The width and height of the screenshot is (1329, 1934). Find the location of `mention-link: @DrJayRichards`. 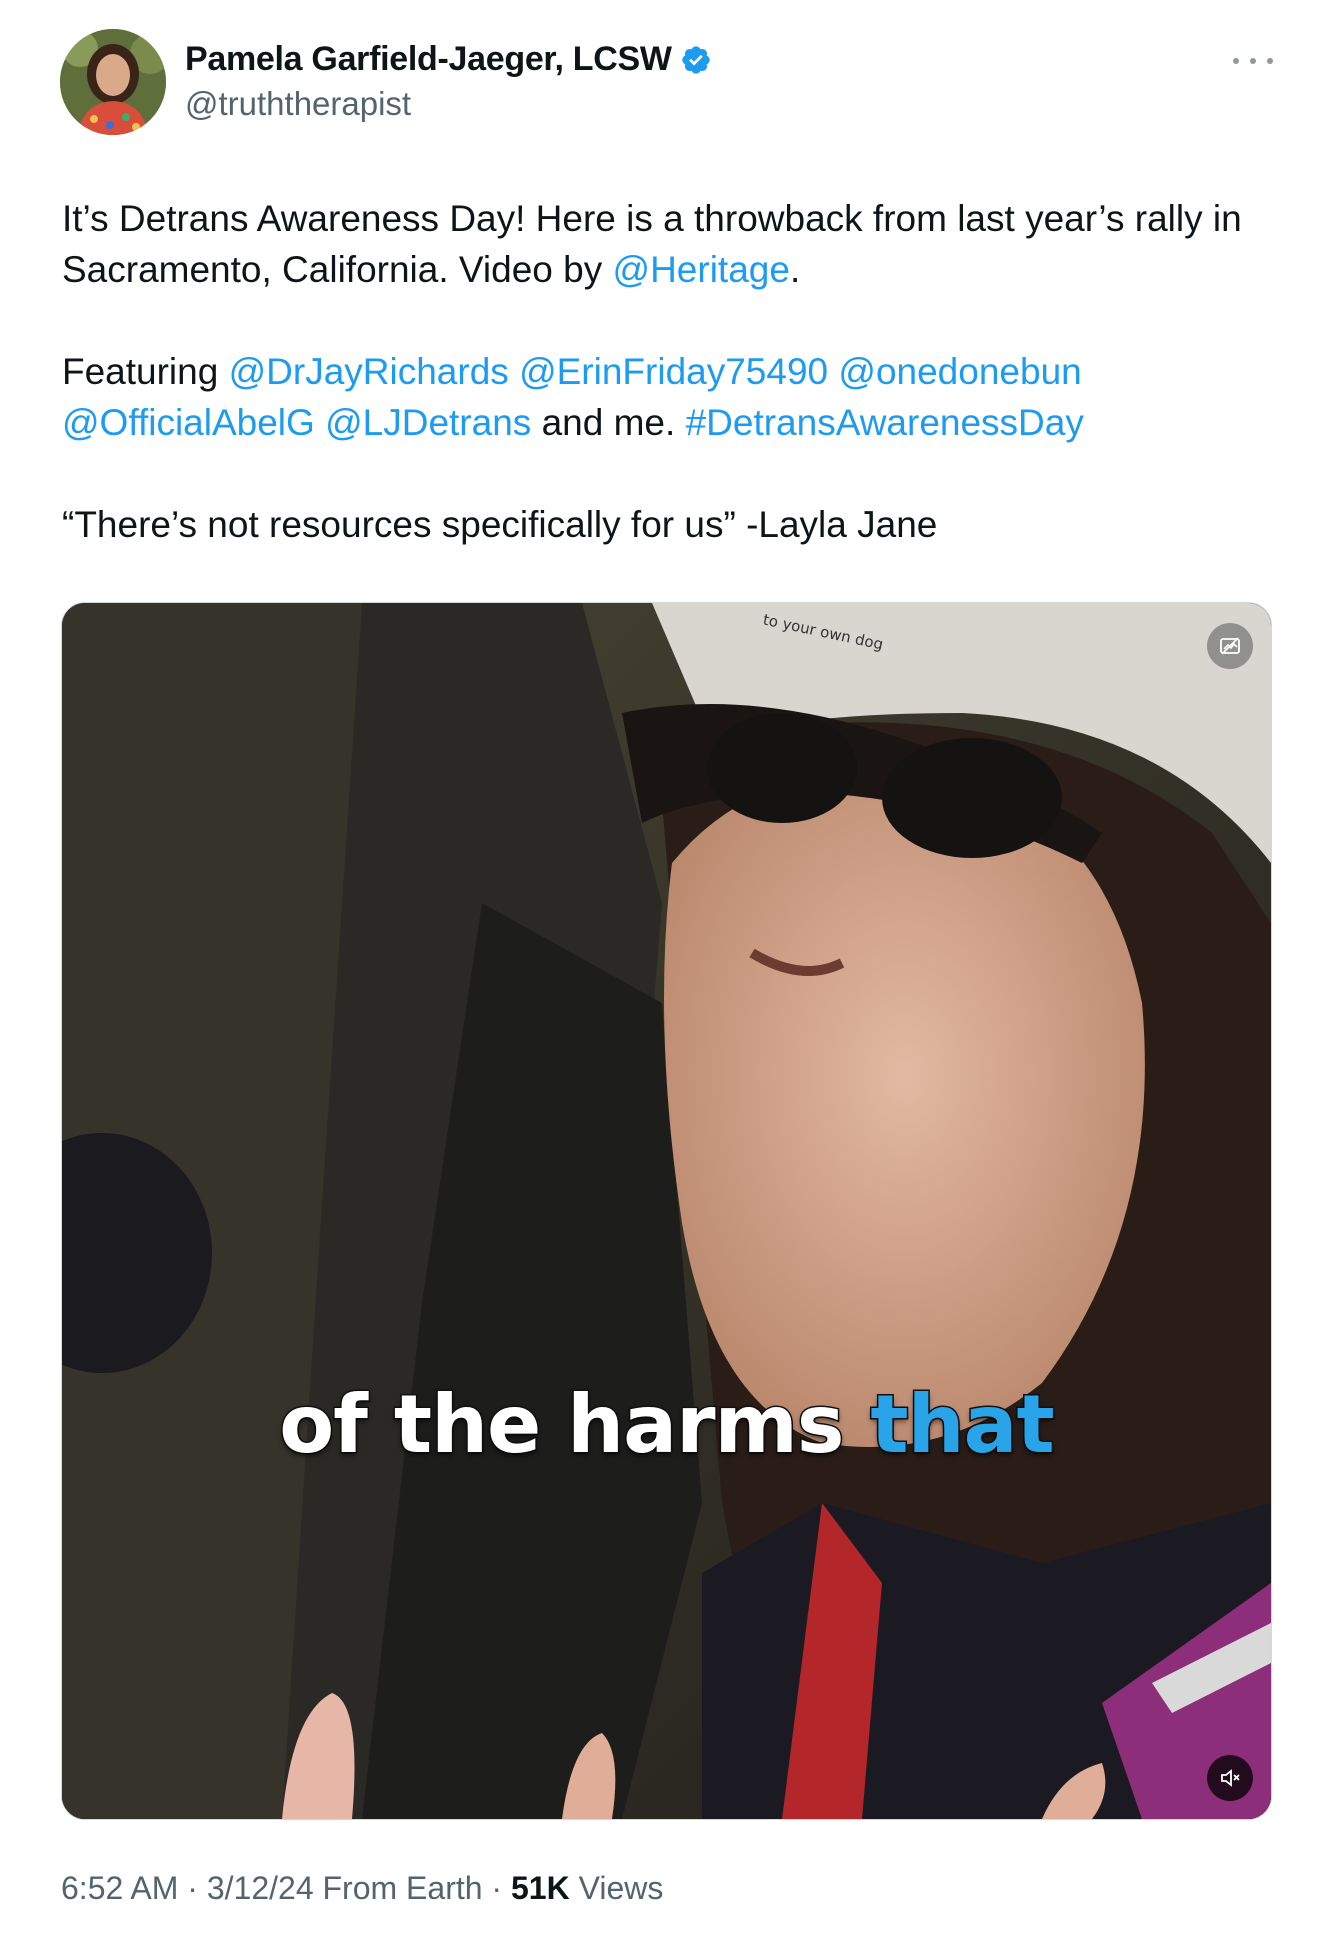

mention-link: @DrJayRichards is located at coordinates (369, 371).